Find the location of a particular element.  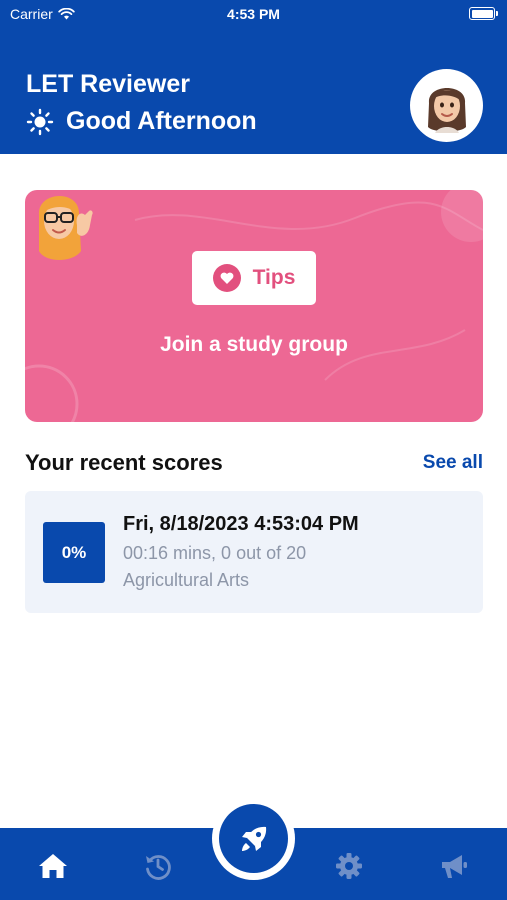

megaphone-icon is located at coordinates (454, 866).